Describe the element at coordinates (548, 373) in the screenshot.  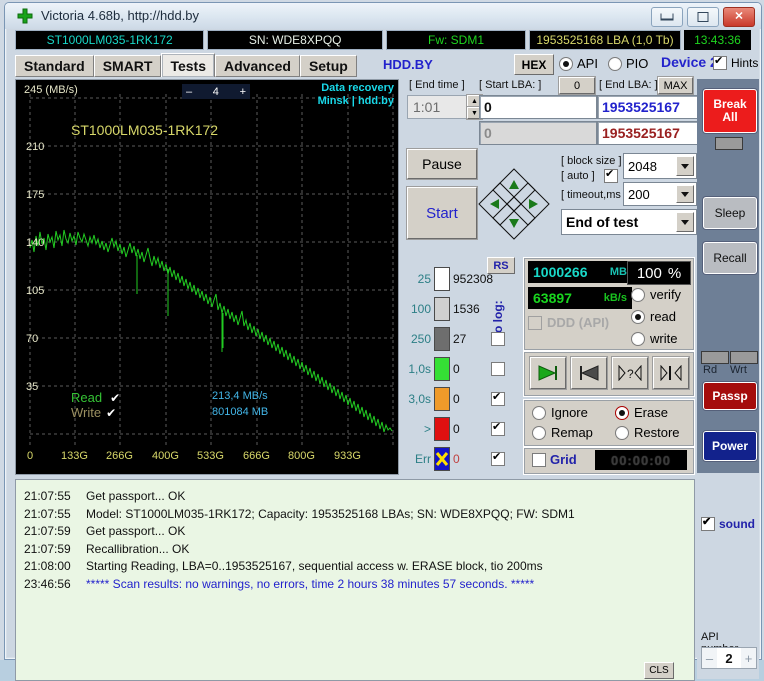
I see `play-forward-button` at that location.